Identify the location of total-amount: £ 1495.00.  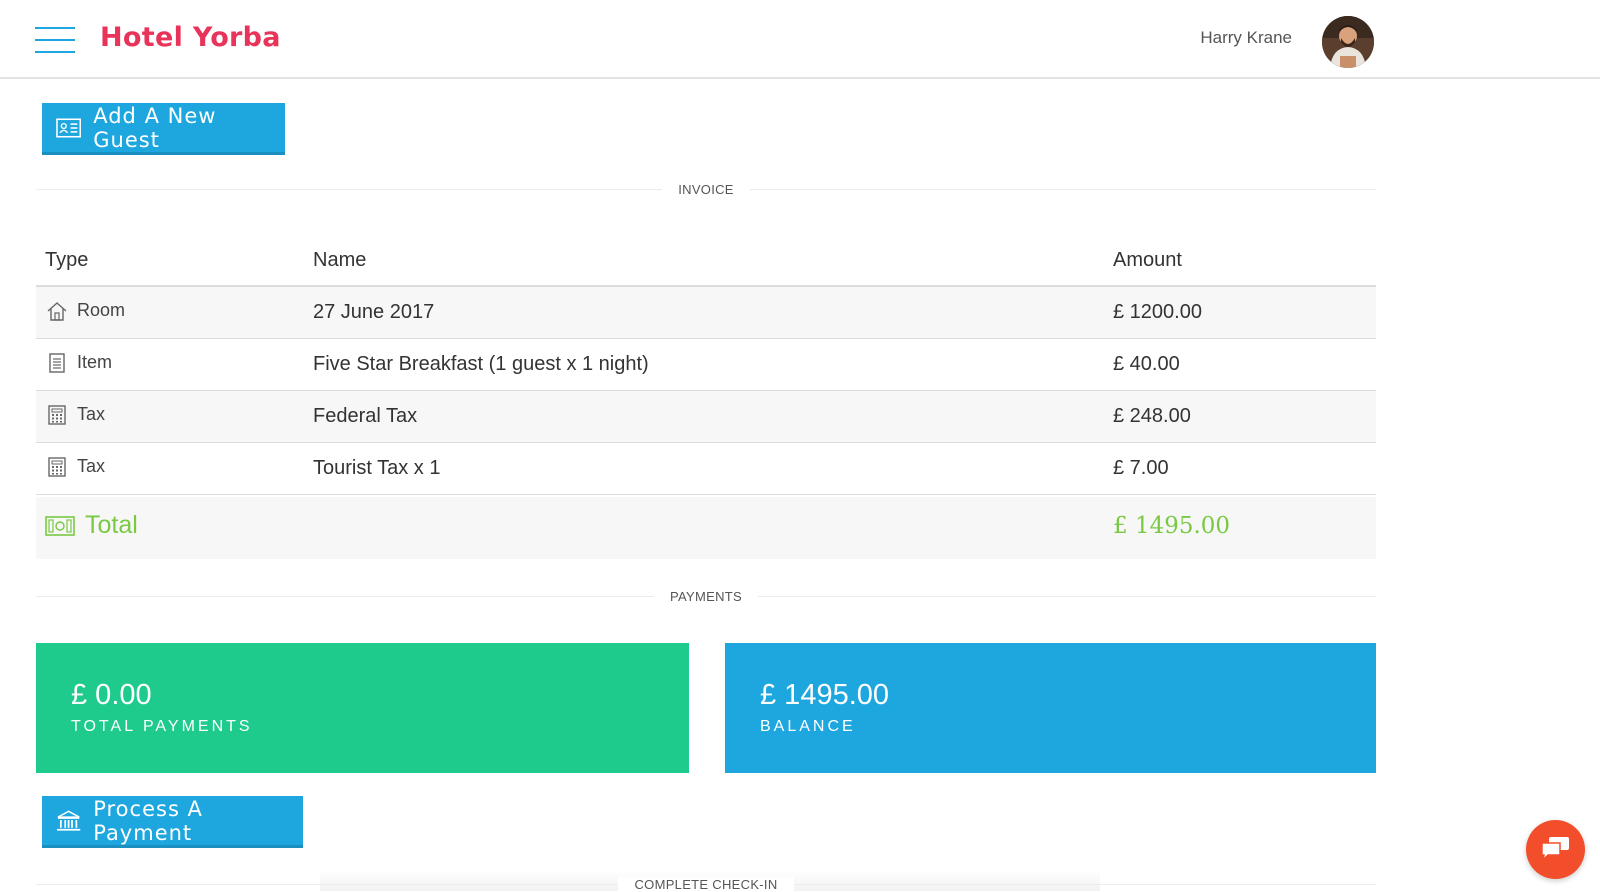
(1172, 526).